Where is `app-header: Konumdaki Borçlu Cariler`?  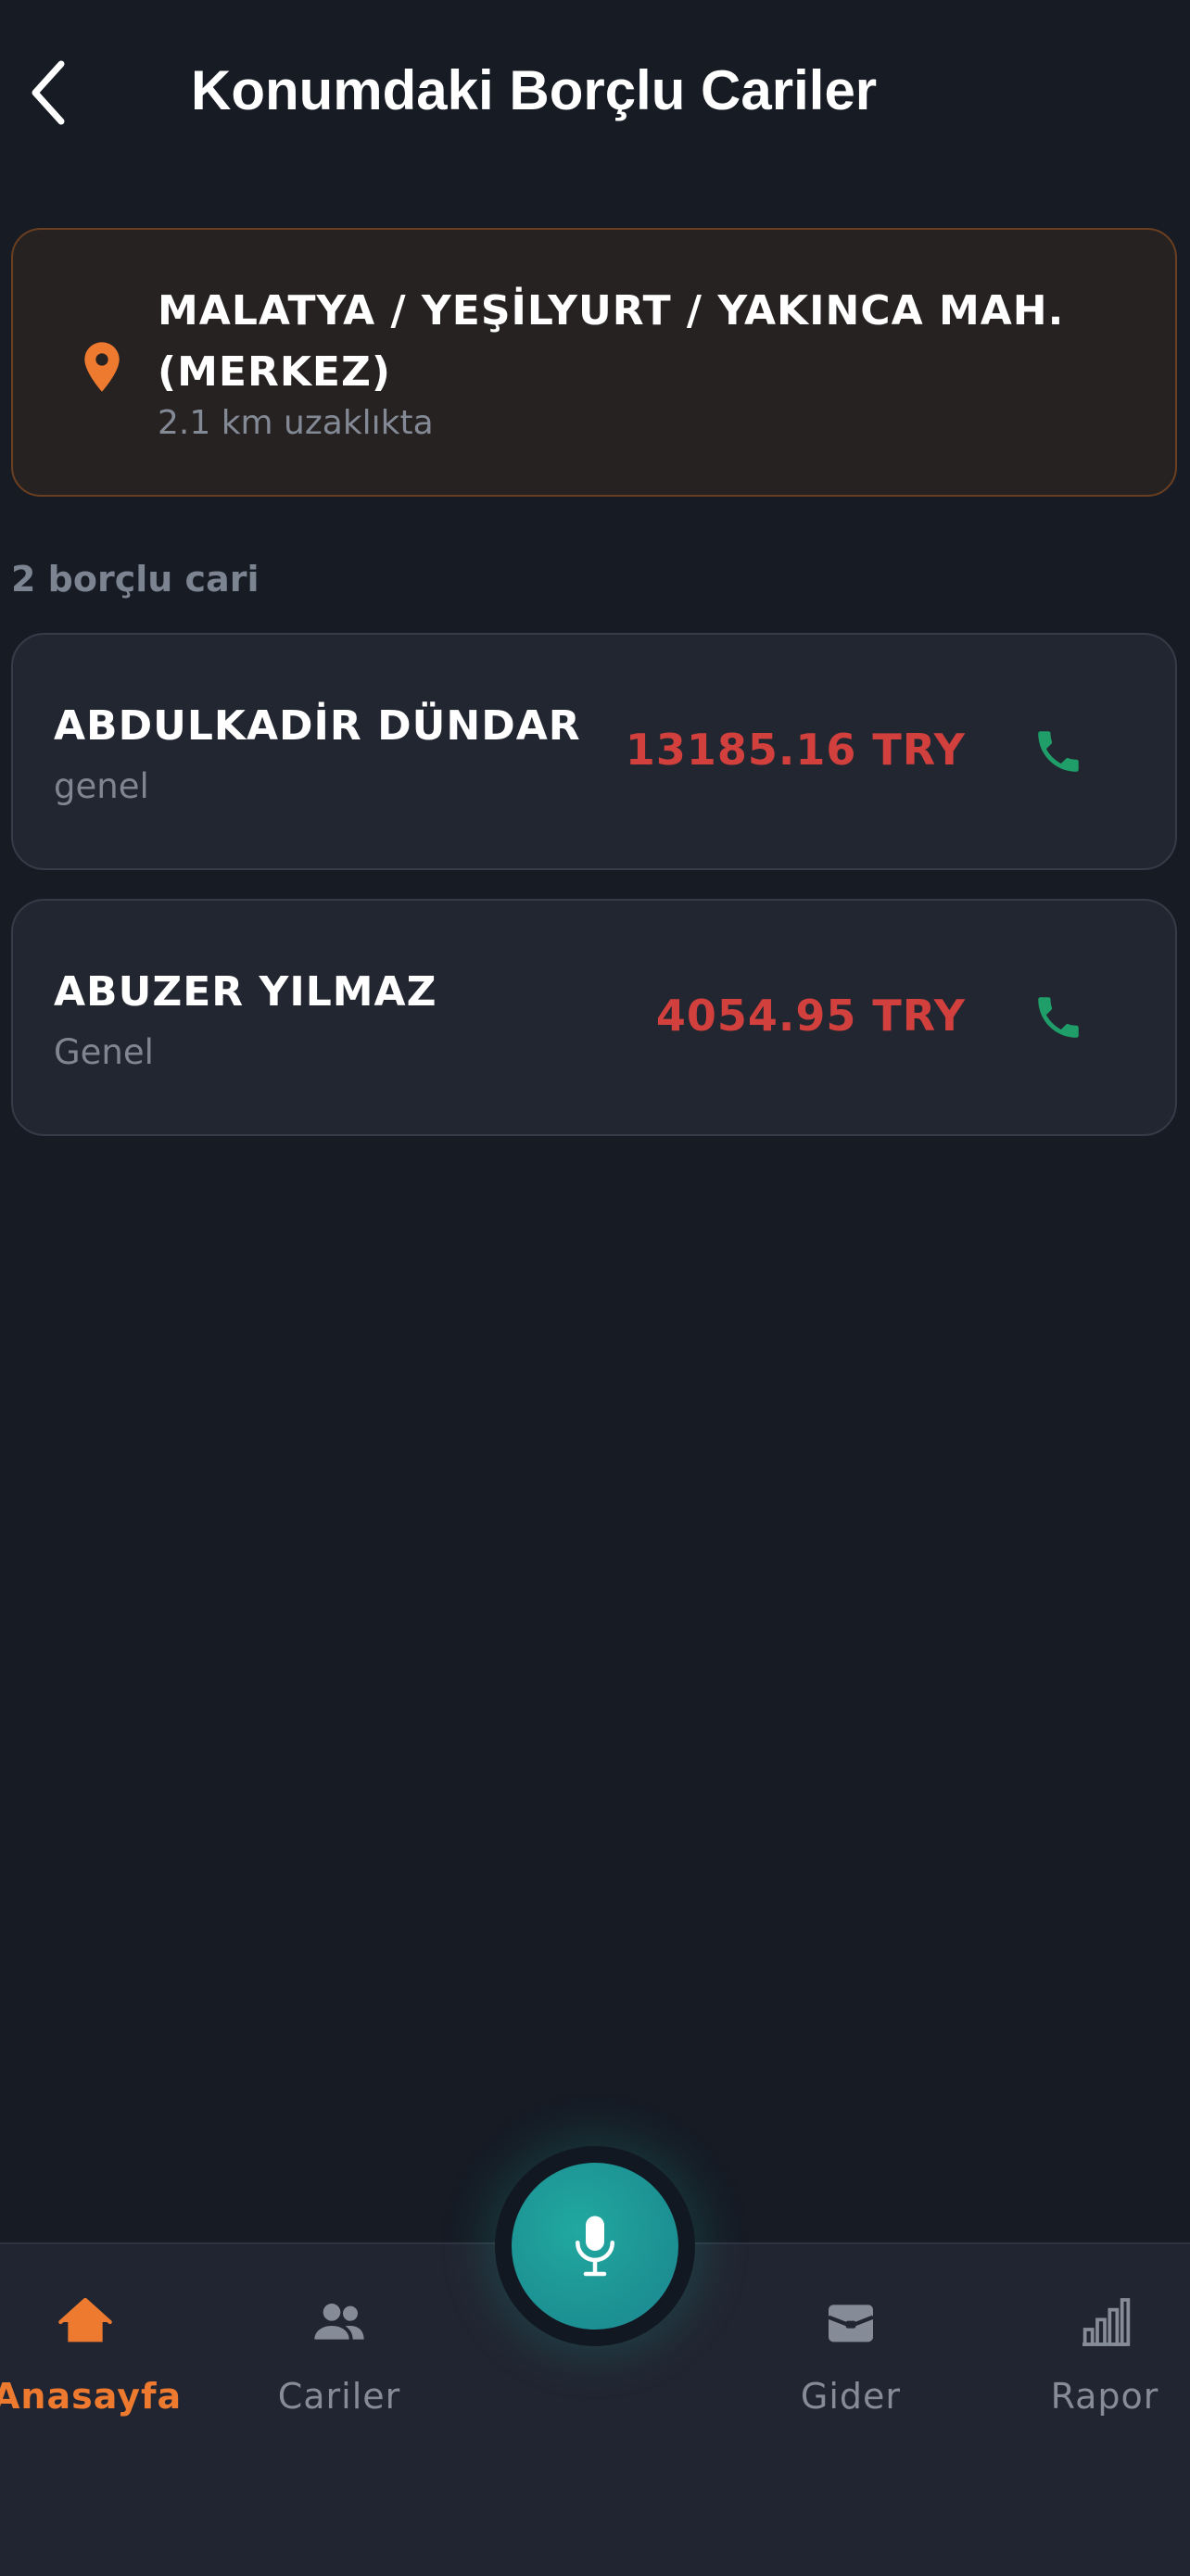 app-header: Konumdaki Borçlu Cariler is located at coordinates (595, 92).